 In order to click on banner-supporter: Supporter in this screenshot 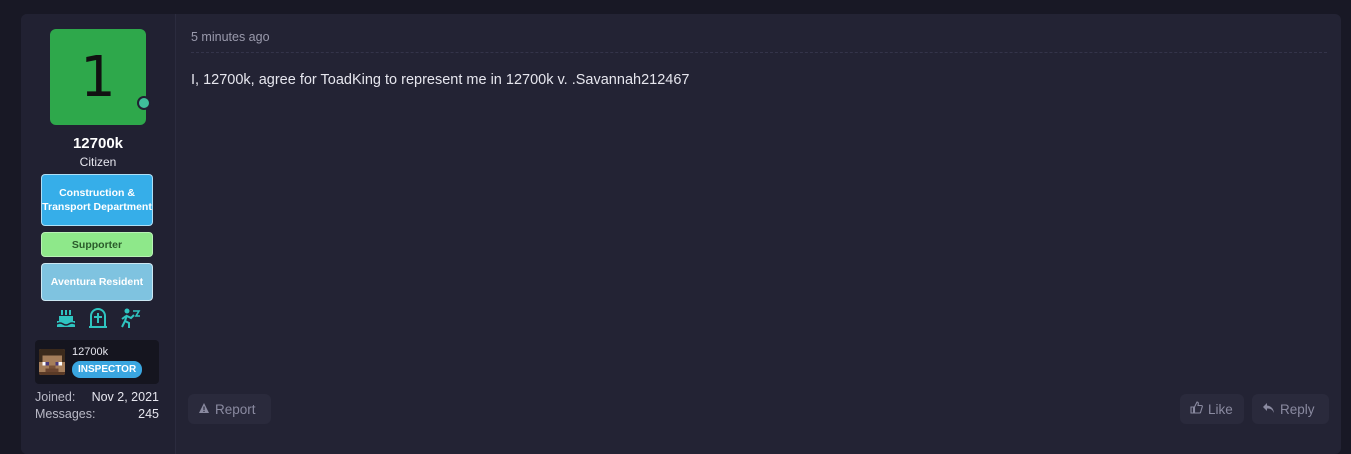, I will do `click(97, 244)`.